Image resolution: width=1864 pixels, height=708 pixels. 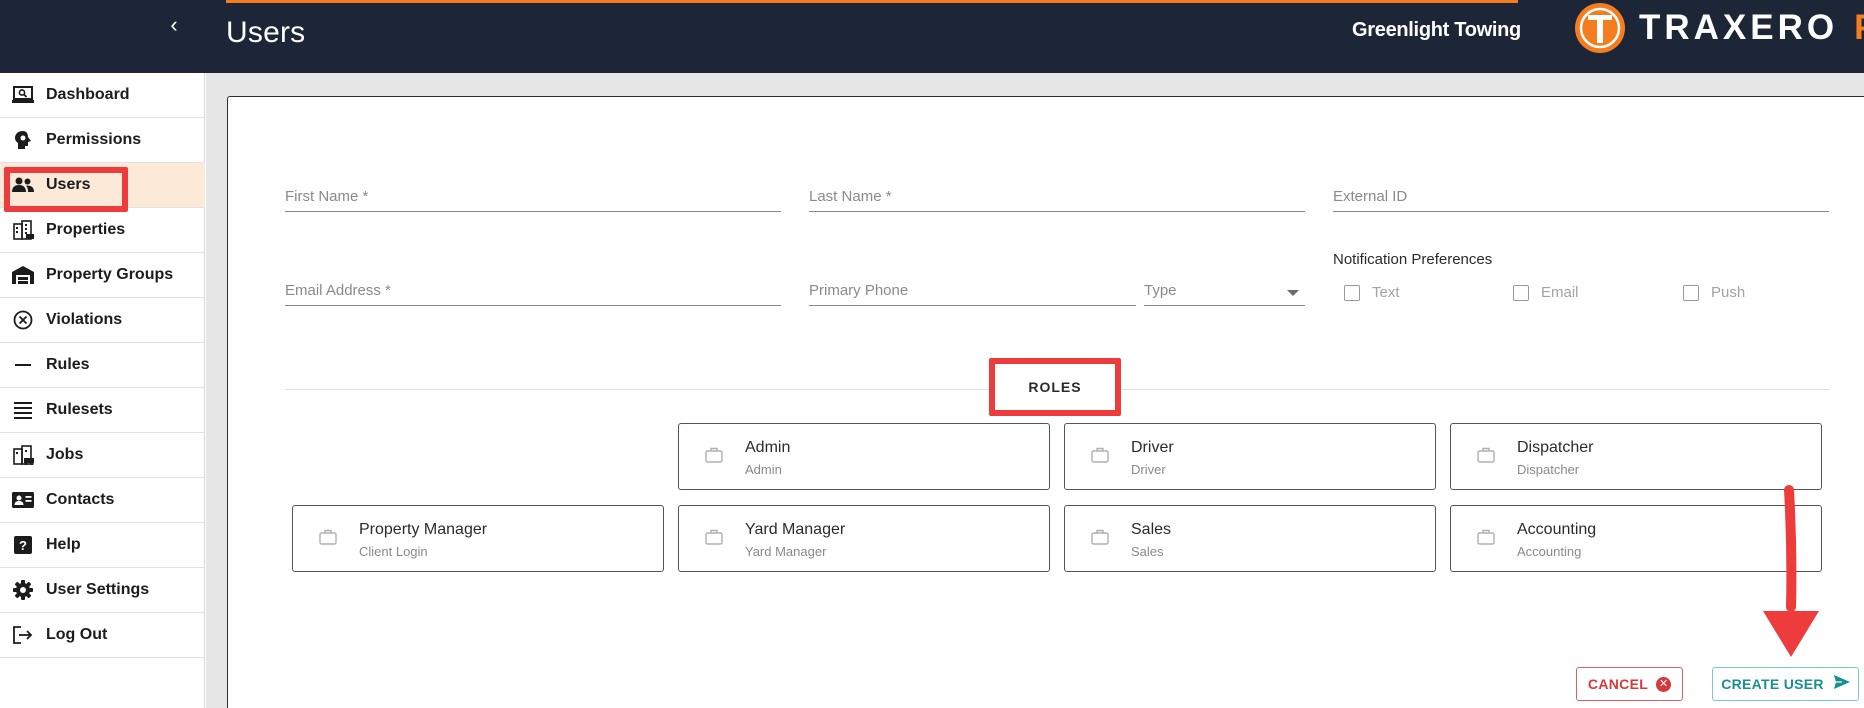 I want to click on checkbox-label: Push, so click(x=1728, y=292).